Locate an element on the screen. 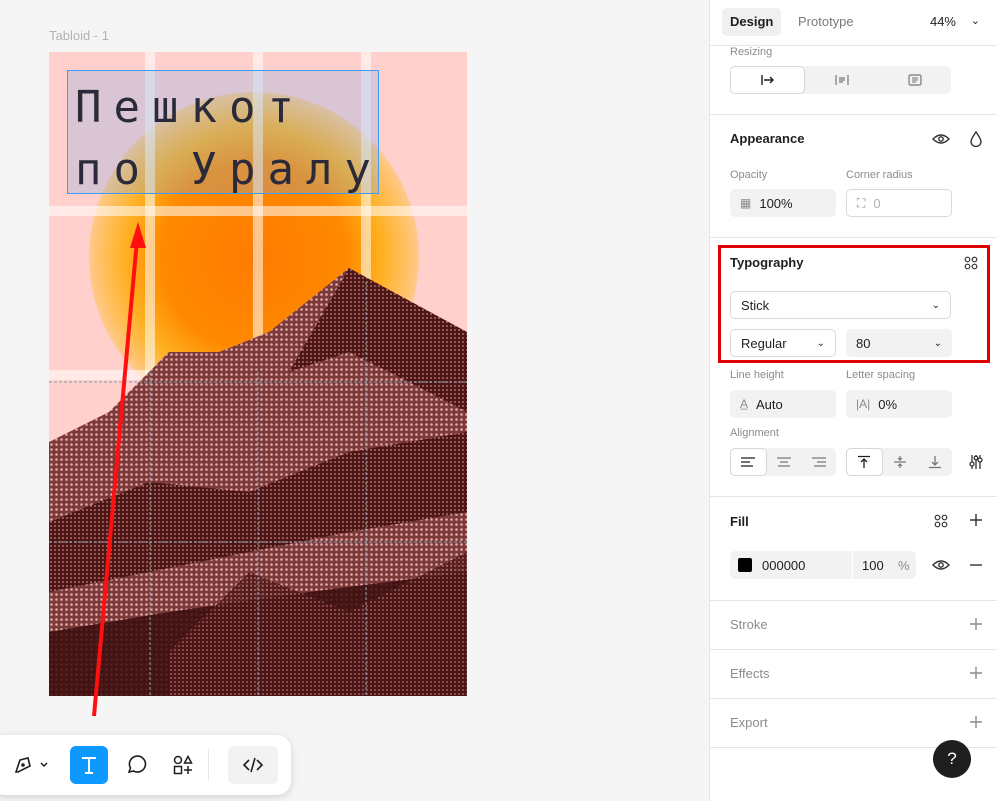 This screenshot has height=801, width=997. horizontal-alignment-control is located at coordinates (783, 462).